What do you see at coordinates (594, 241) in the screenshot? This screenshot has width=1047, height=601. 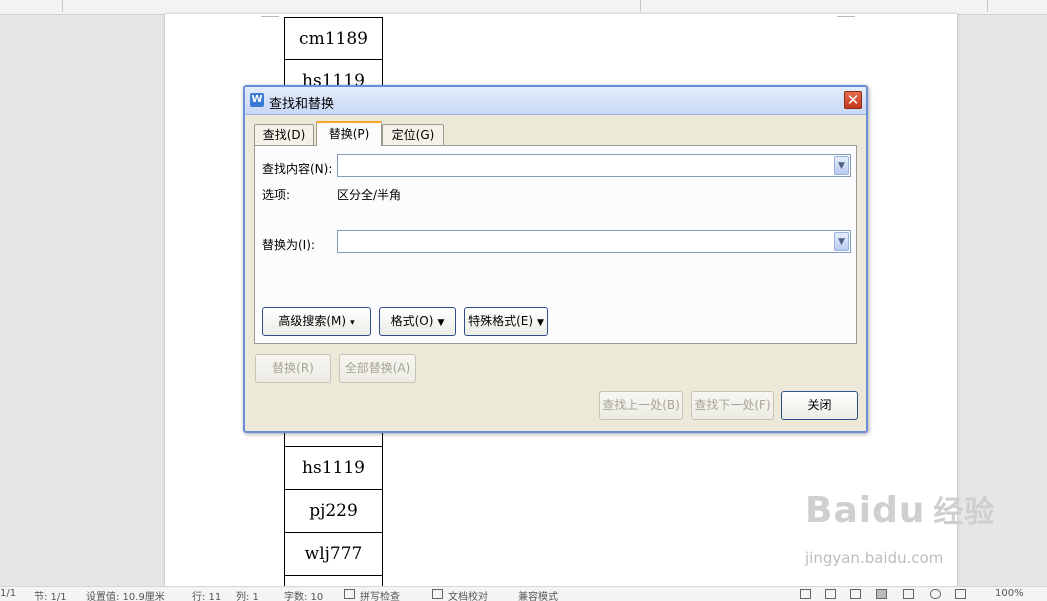 I see `replace-input: ▼` at bounding box center [594, 241].